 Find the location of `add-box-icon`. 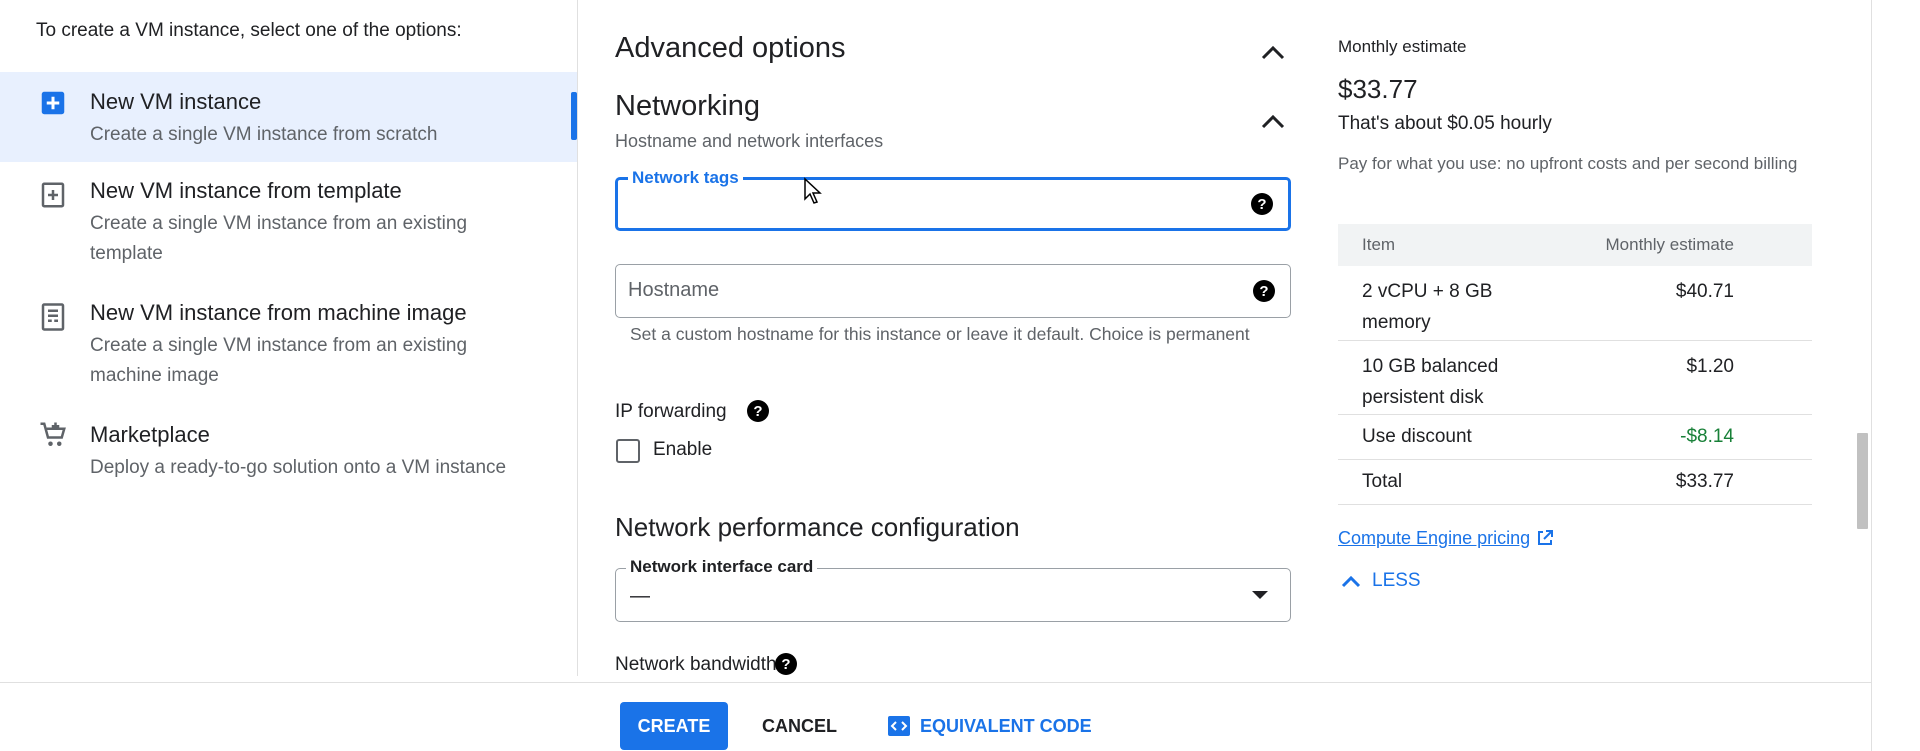

add-box-icon is located at coordinates (53, 103).